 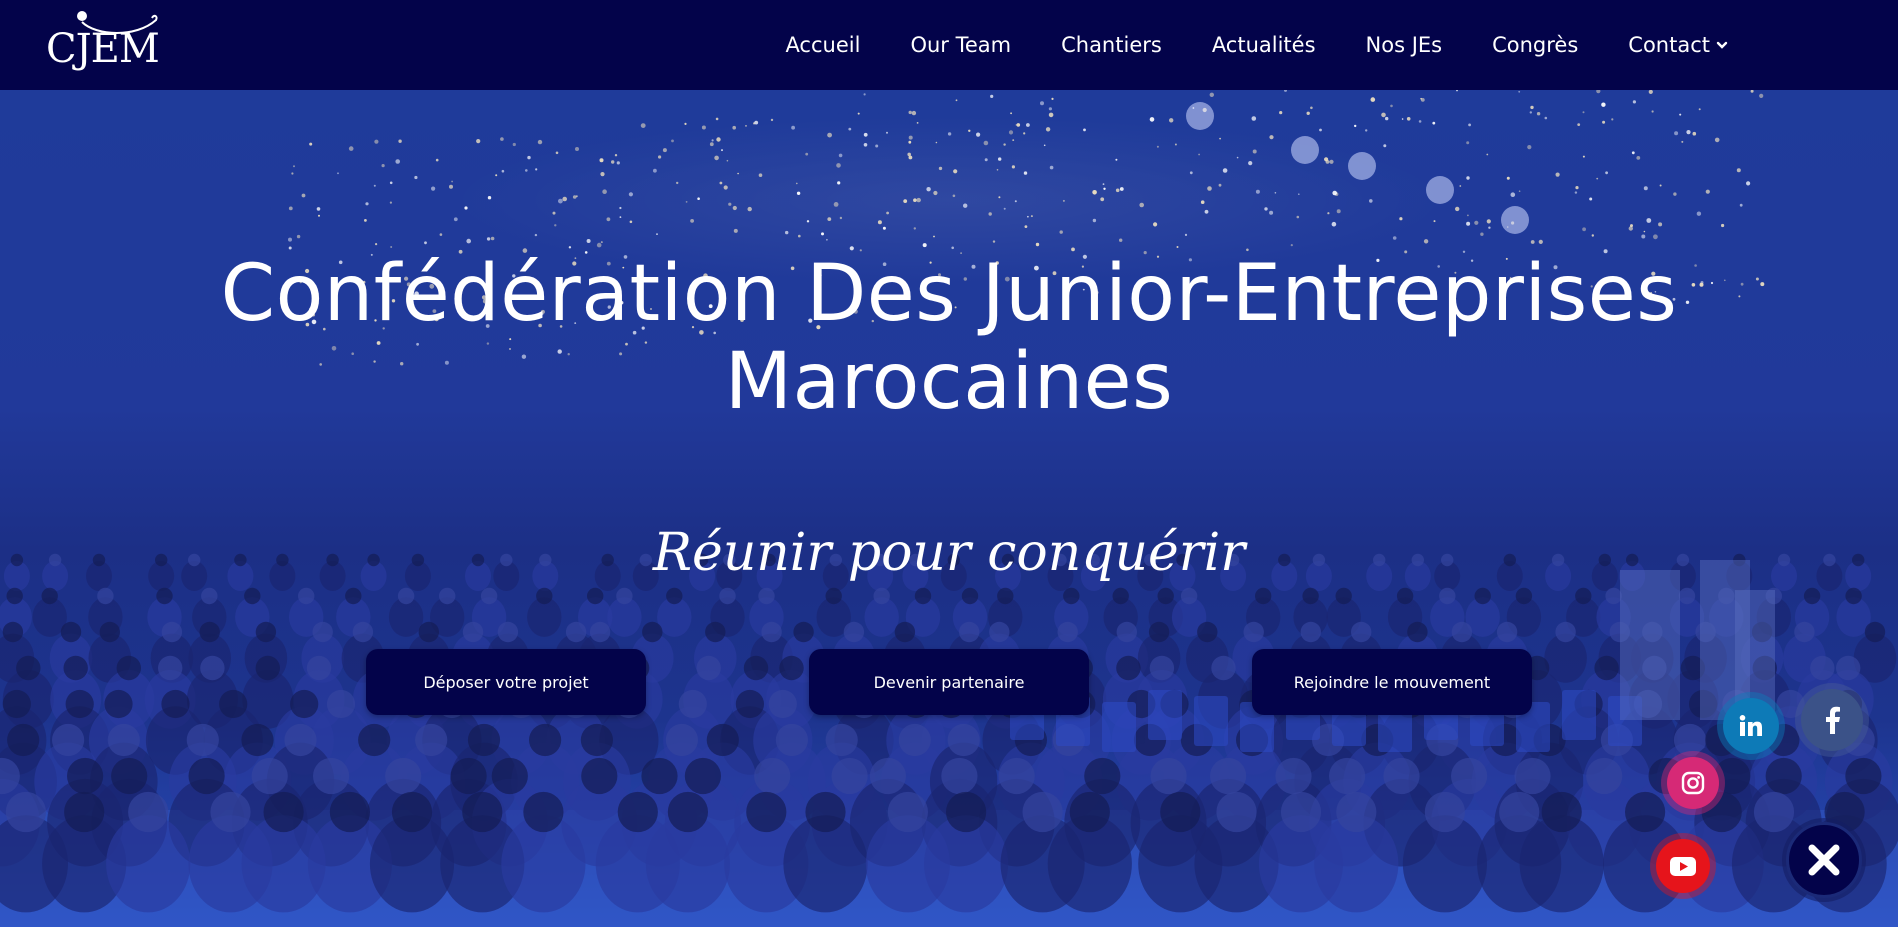 I want to click on close-icon, so click(x=1824, y=860).